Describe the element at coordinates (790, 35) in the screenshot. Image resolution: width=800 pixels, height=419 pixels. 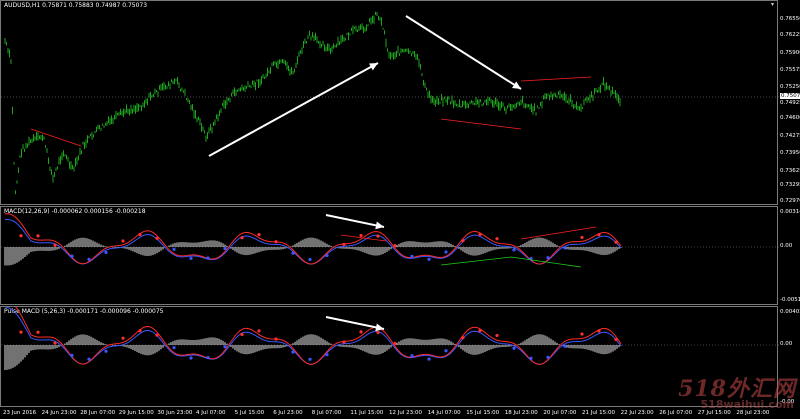
I see `axis-tick-label: 0.76225` at that location.